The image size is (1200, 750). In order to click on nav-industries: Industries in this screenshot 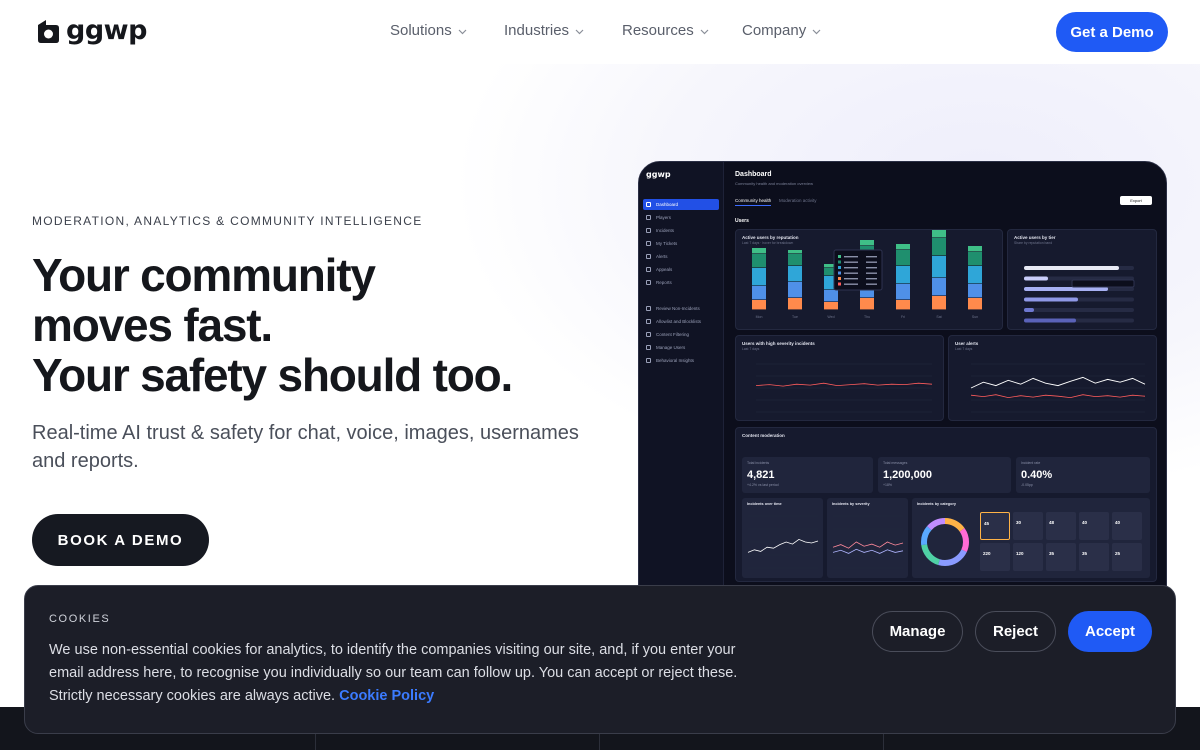, I will do `click(544, 30)`.